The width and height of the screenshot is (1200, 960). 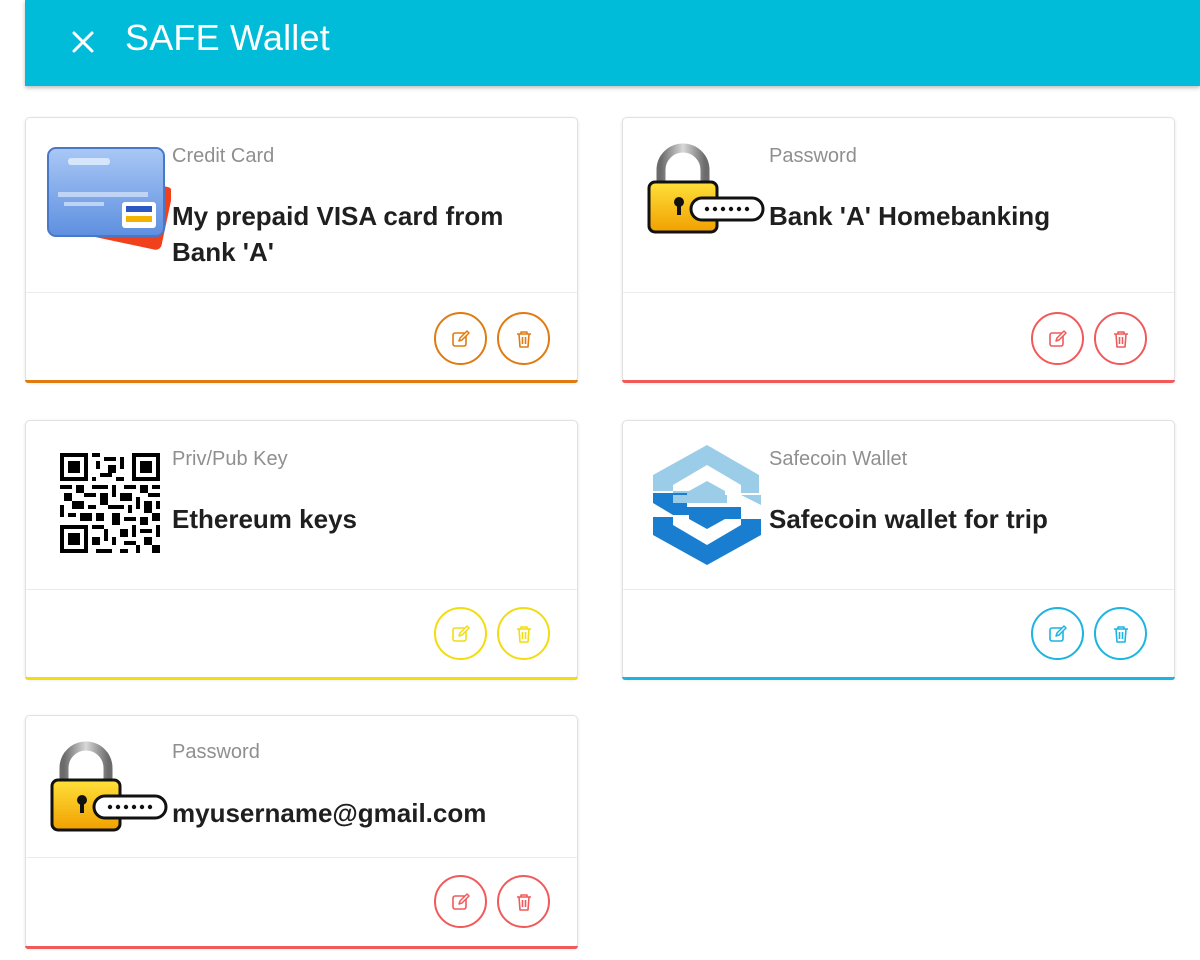 What do you see at coordinates (223, 156) in the screenshot?
I see `card-type-label: Credit Card` at bounding box center [223, 156].